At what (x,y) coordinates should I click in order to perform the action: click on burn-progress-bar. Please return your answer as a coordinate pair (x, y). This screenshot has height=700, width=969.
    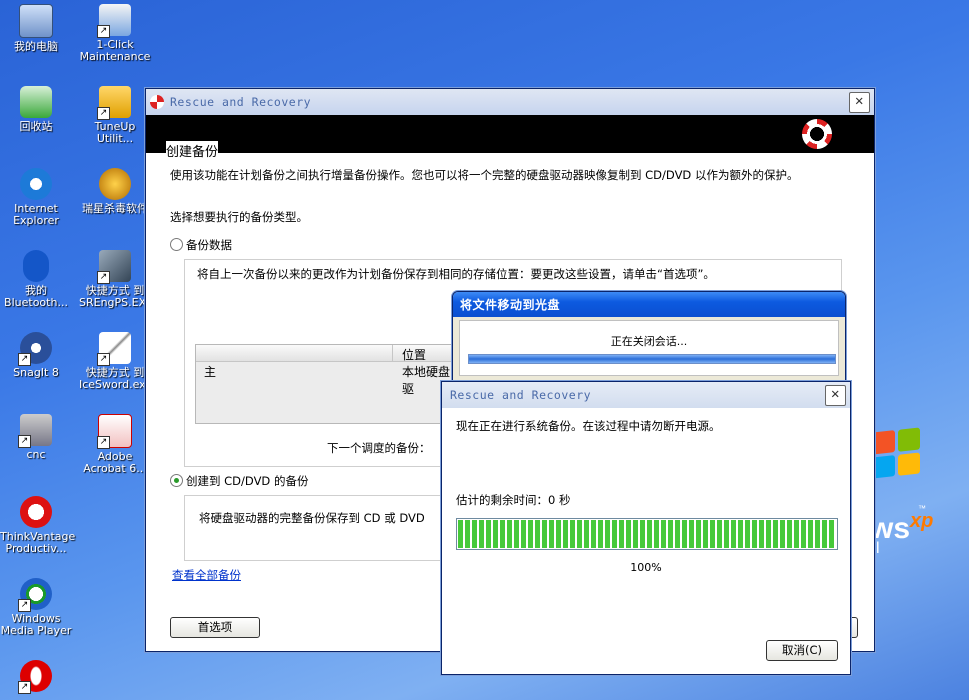
    Looking at the image, I should click on (652, 359).